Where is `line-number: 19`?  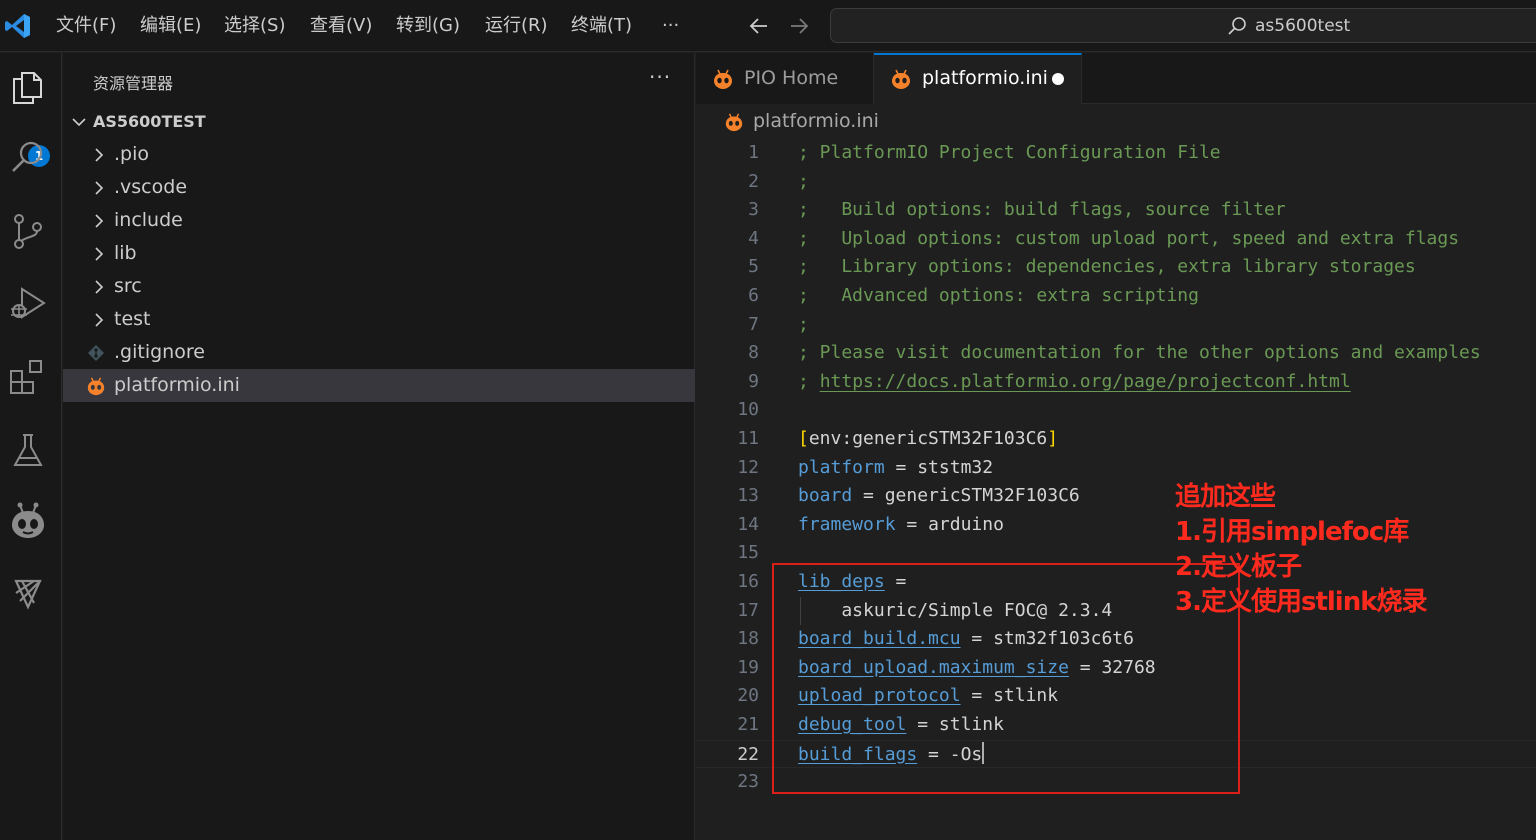 line-number: 19 is located at coordinates (748, 667).